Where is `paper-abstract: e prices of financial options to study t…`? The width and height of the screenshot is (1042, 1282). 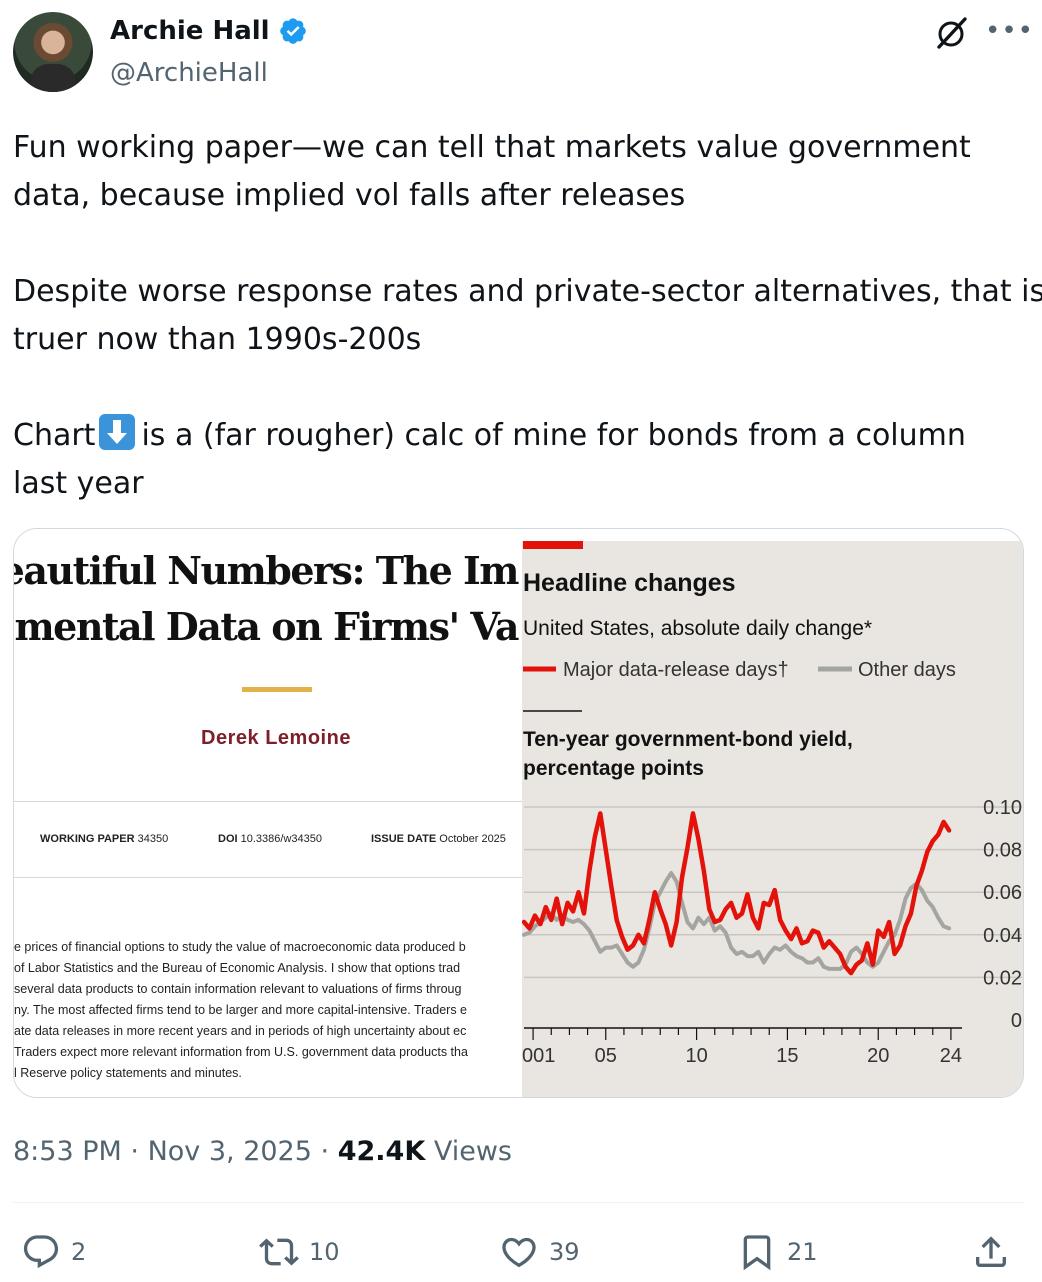 paper-abstract: e prices of financial options to study t… is located at coordinates (266, 1010).